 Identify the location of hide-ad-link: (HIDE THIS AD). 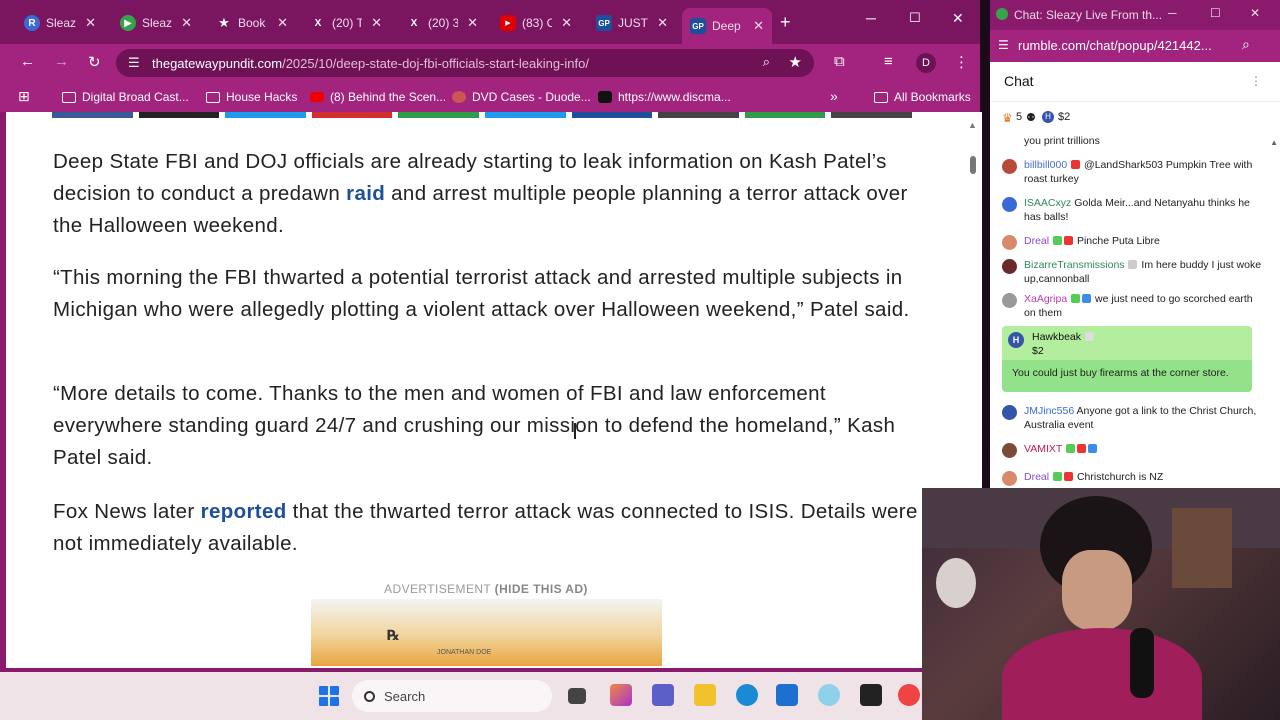
(541, 589).